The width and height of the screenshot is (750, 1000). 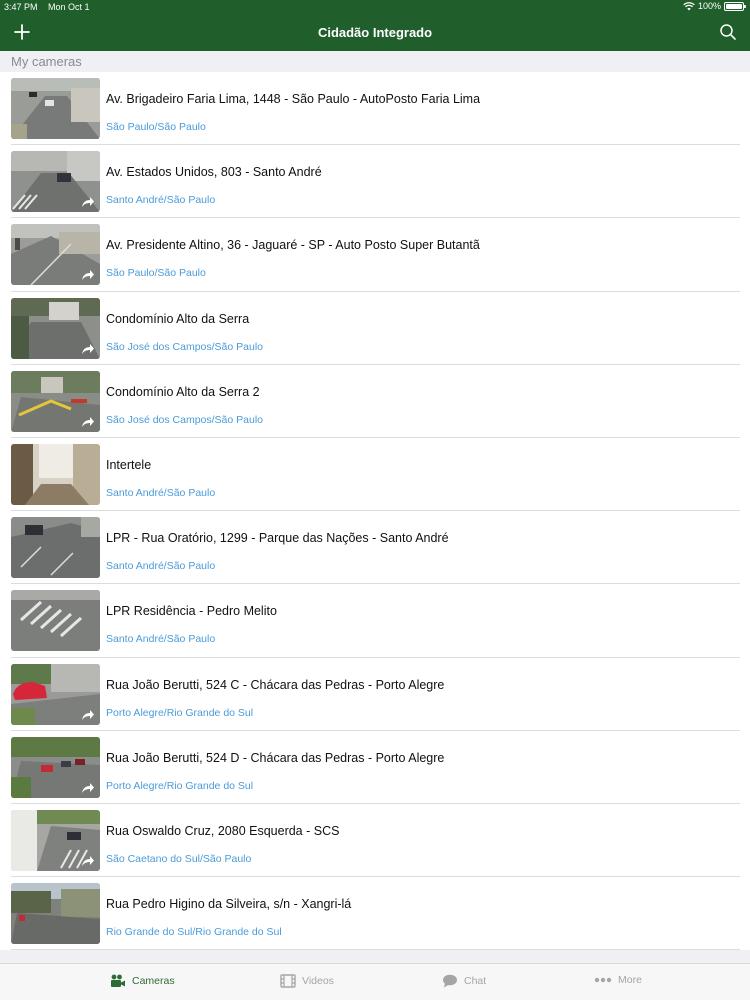 I want to click on status-date: Mon Oct 1, so click(x=69, y=7).